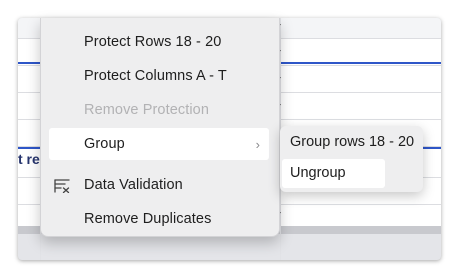 The height and width of the screenshot is (280, 459). Describe the element at coordinates (155, 76) in the screenshot. I see `menu-item-label: Protect Columns A - T` at that location.